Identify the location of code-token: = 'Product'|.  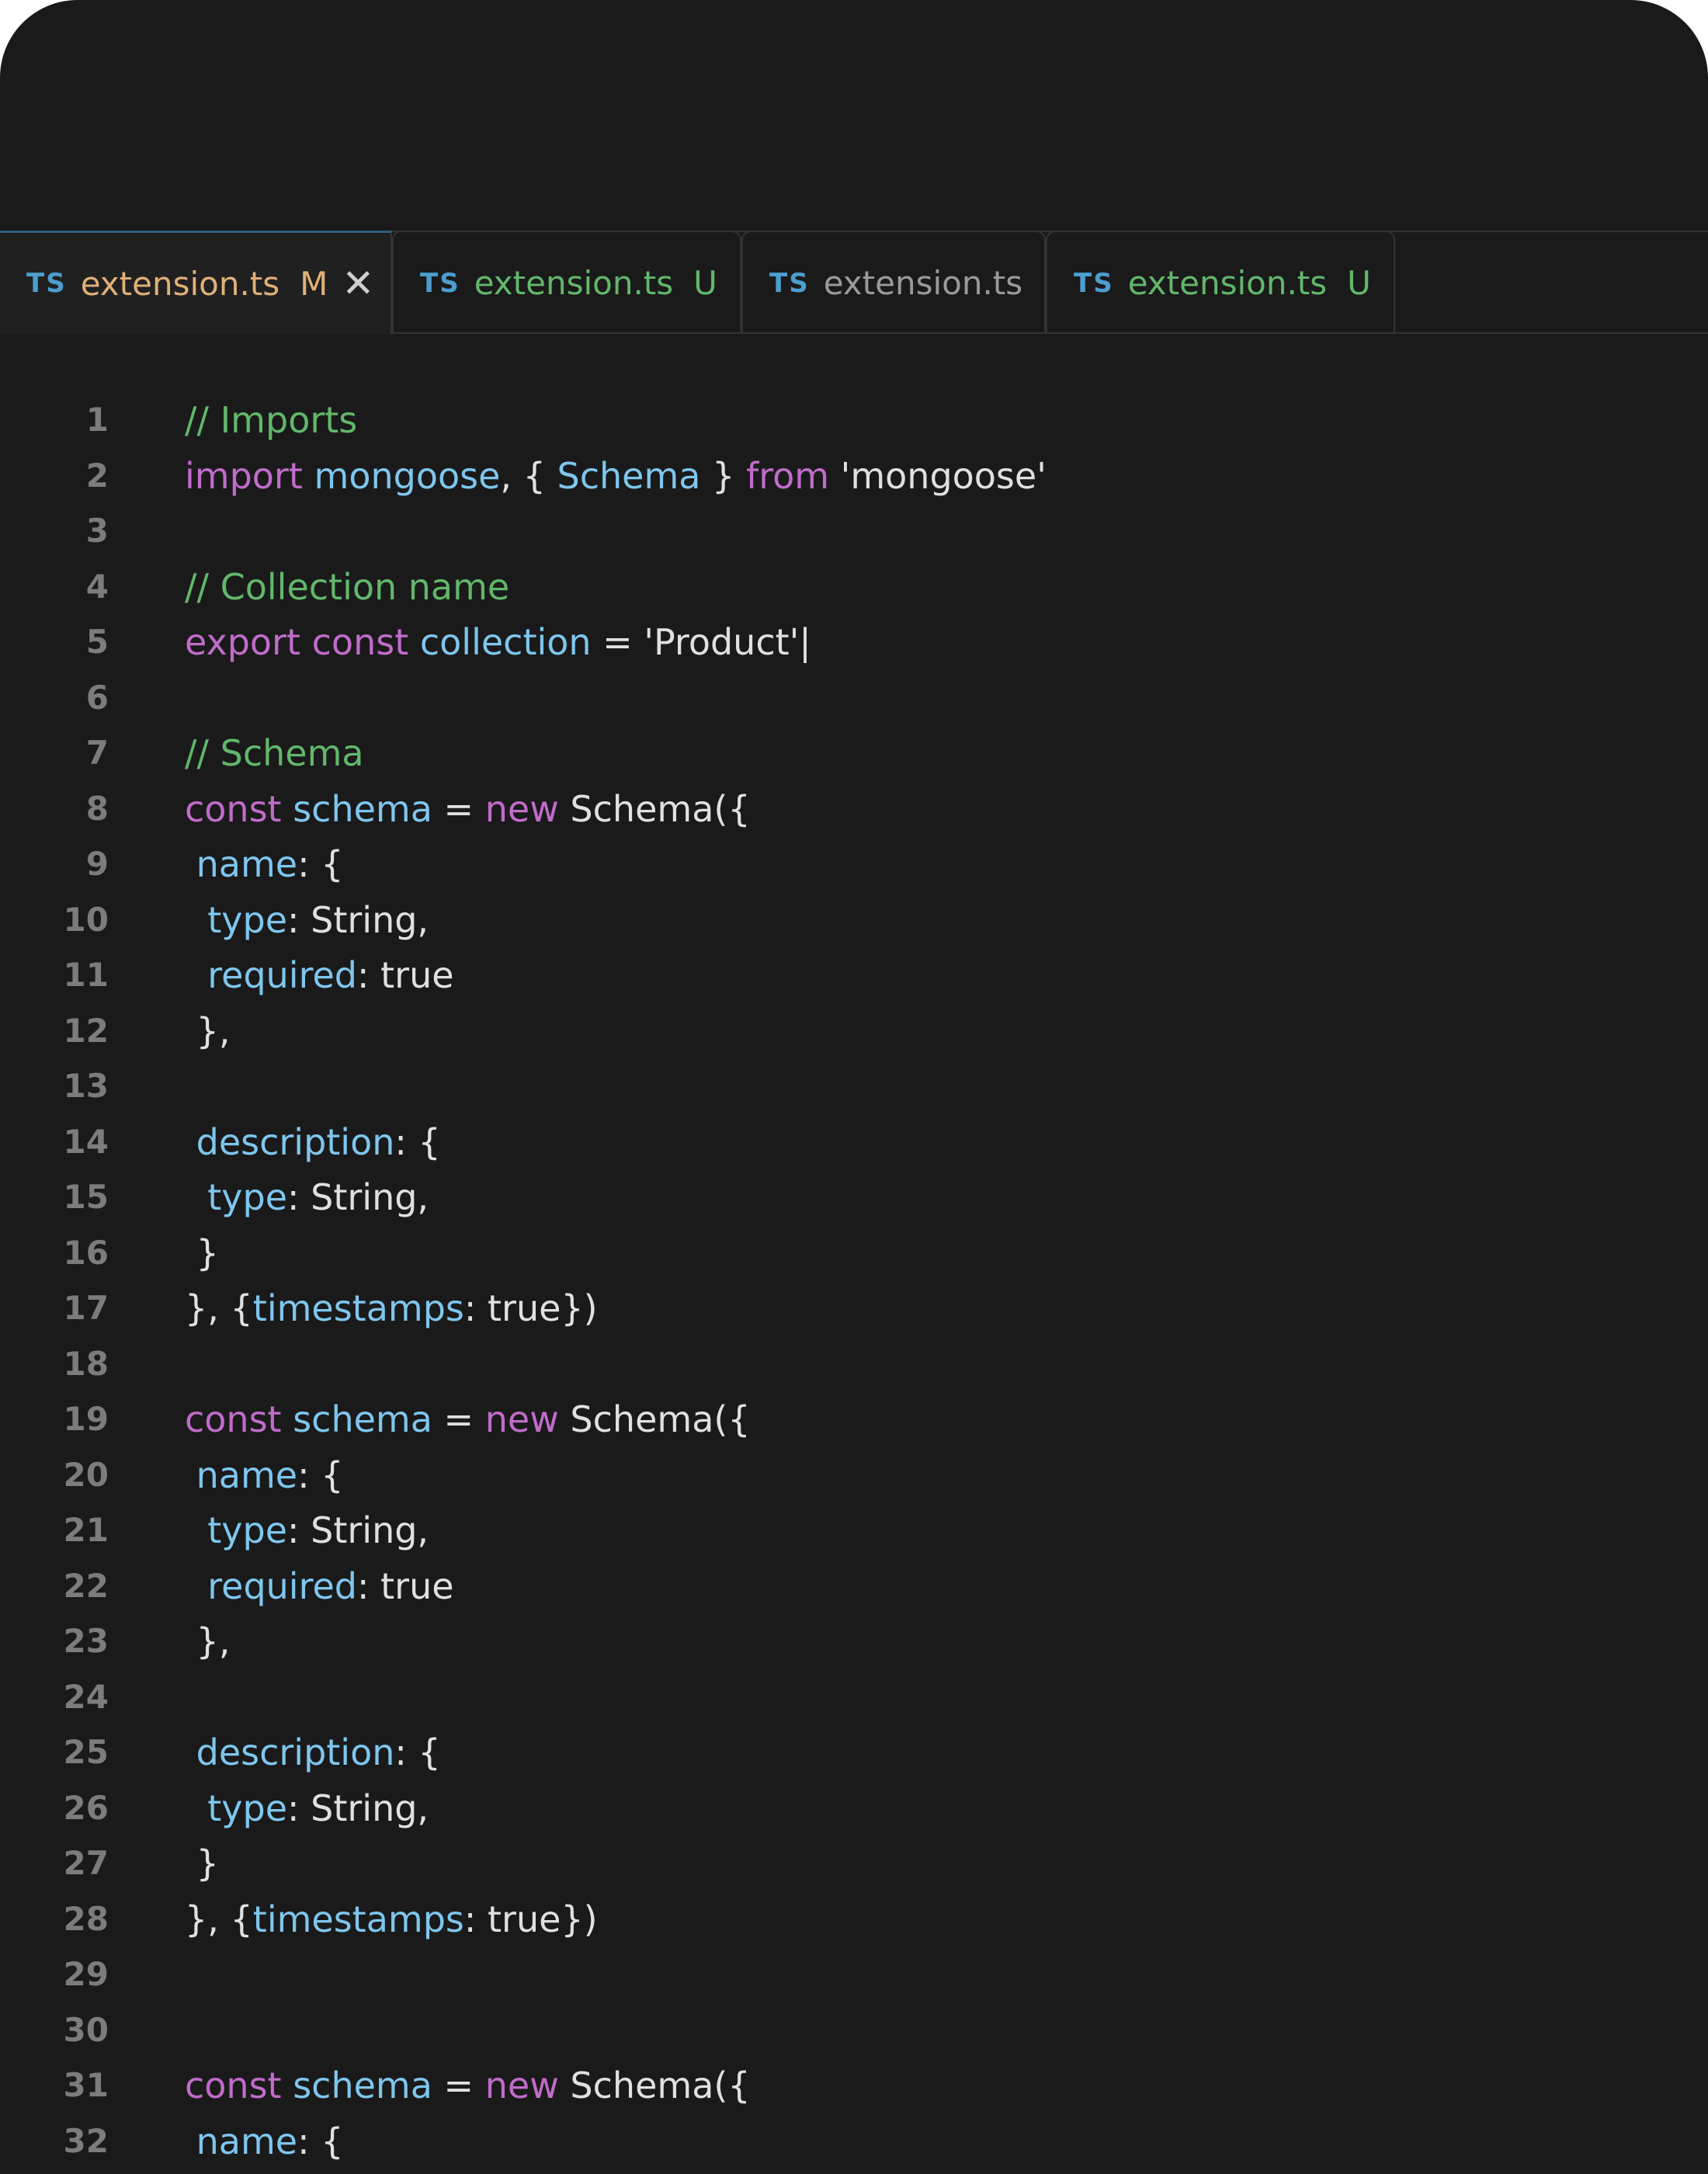
(701, 642).